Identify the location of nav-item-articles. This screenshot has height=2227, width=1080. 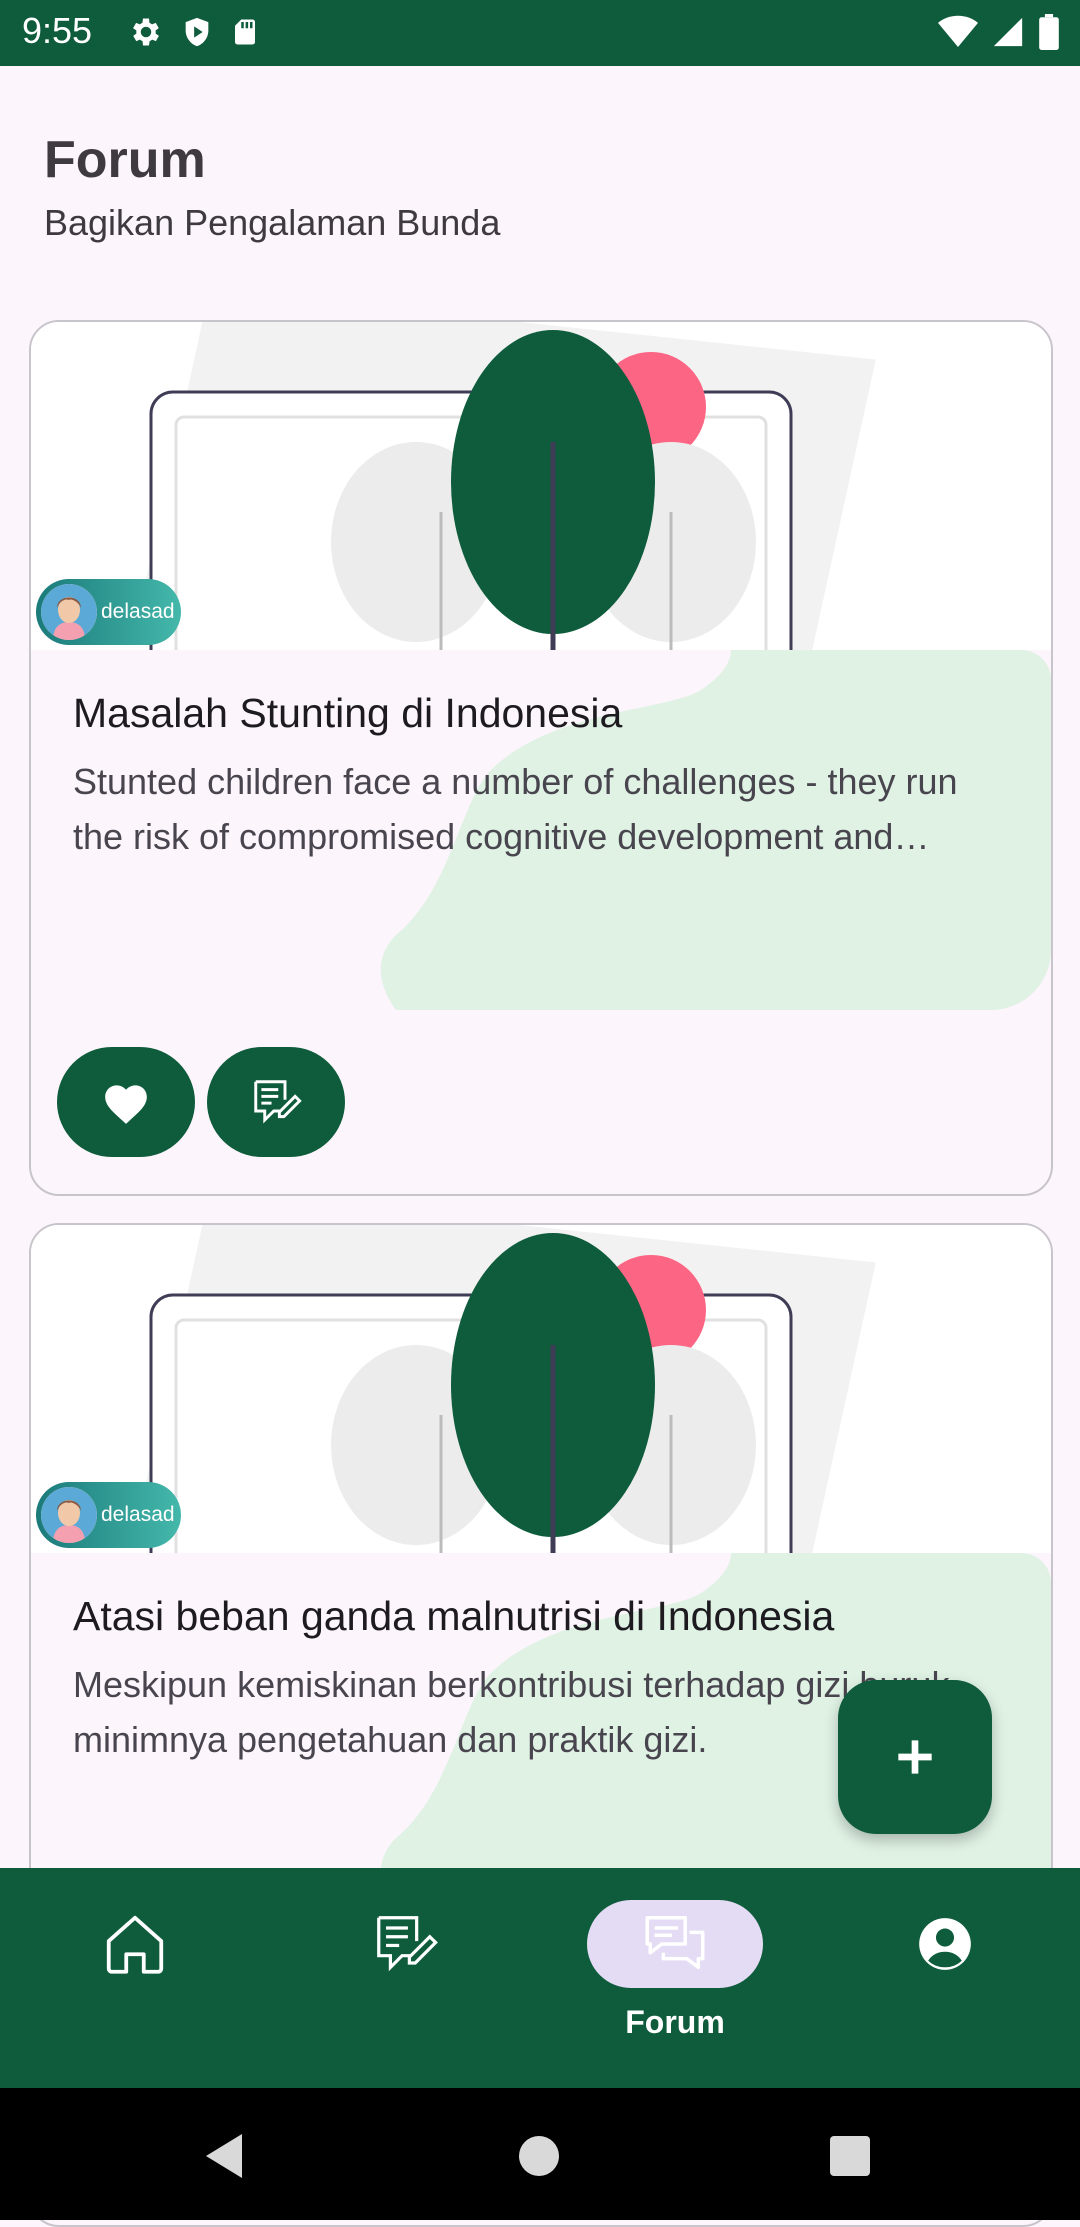
(405, 1978).